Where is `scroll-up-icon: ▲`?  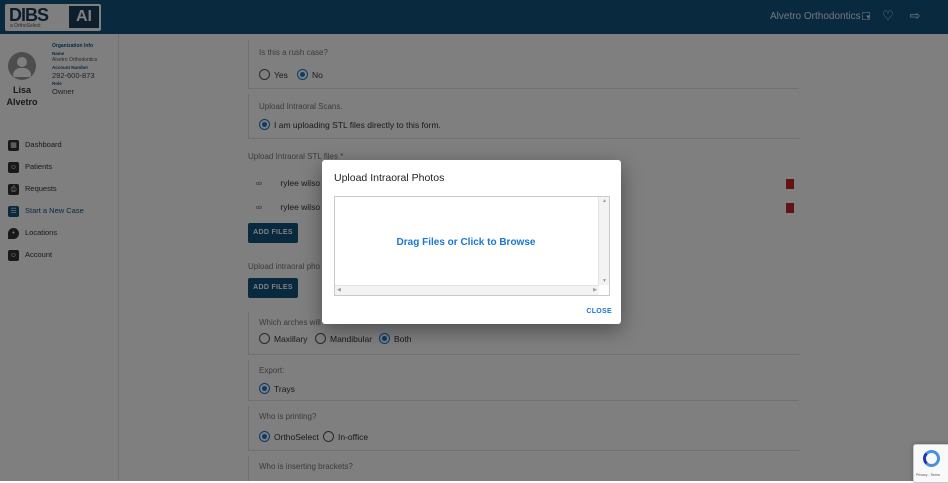
scroll-up-icon: ▲ is located at coordinates (604, 201).